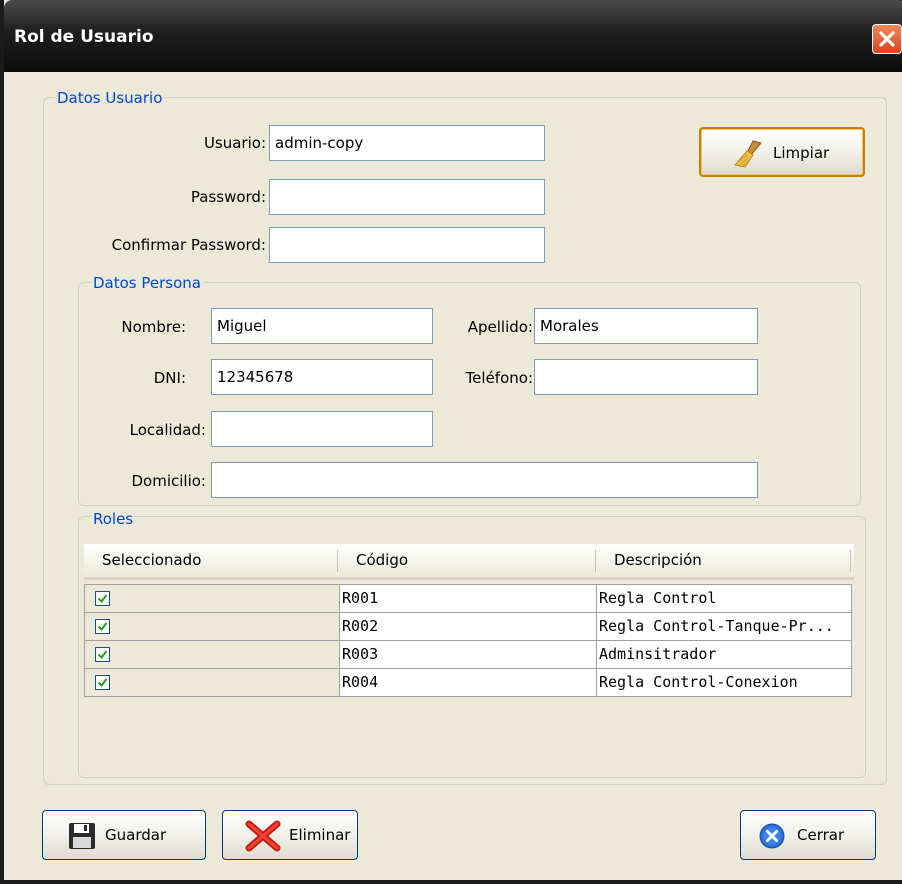  Describe the element at coordinates (228, 197) in the screenshot. I see `password-label: Password:` at that location.